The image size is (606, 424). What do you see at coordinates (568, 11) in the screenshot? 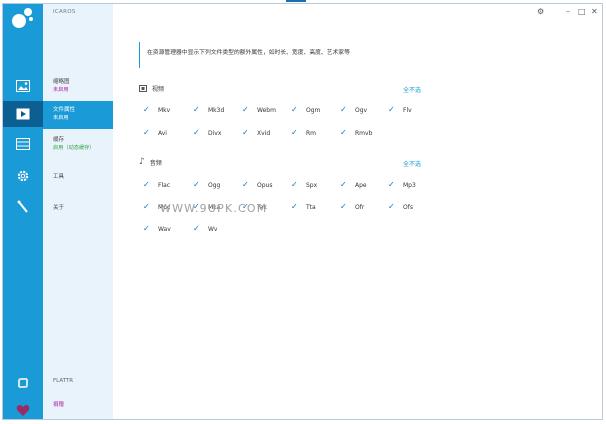
I see `minimize-icon: –` at bounding box center [568, 11].